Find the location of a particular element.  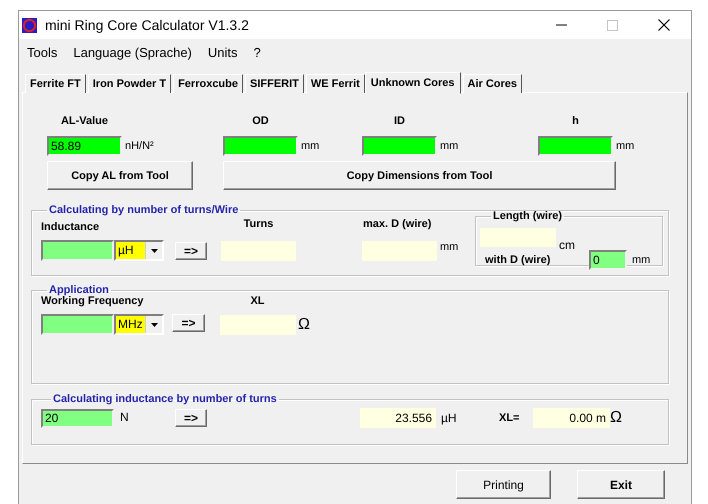

result-field: 23.556 is located at coordinates (398, 418).